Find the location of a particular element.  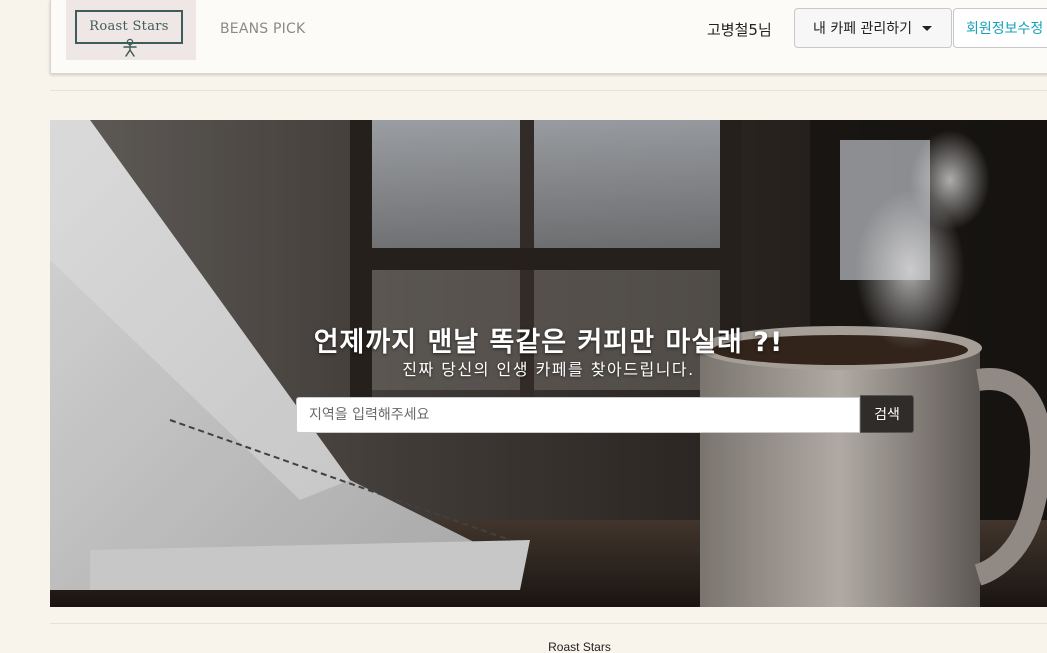

search-button: 검색 is located at coordinates (887, 414).